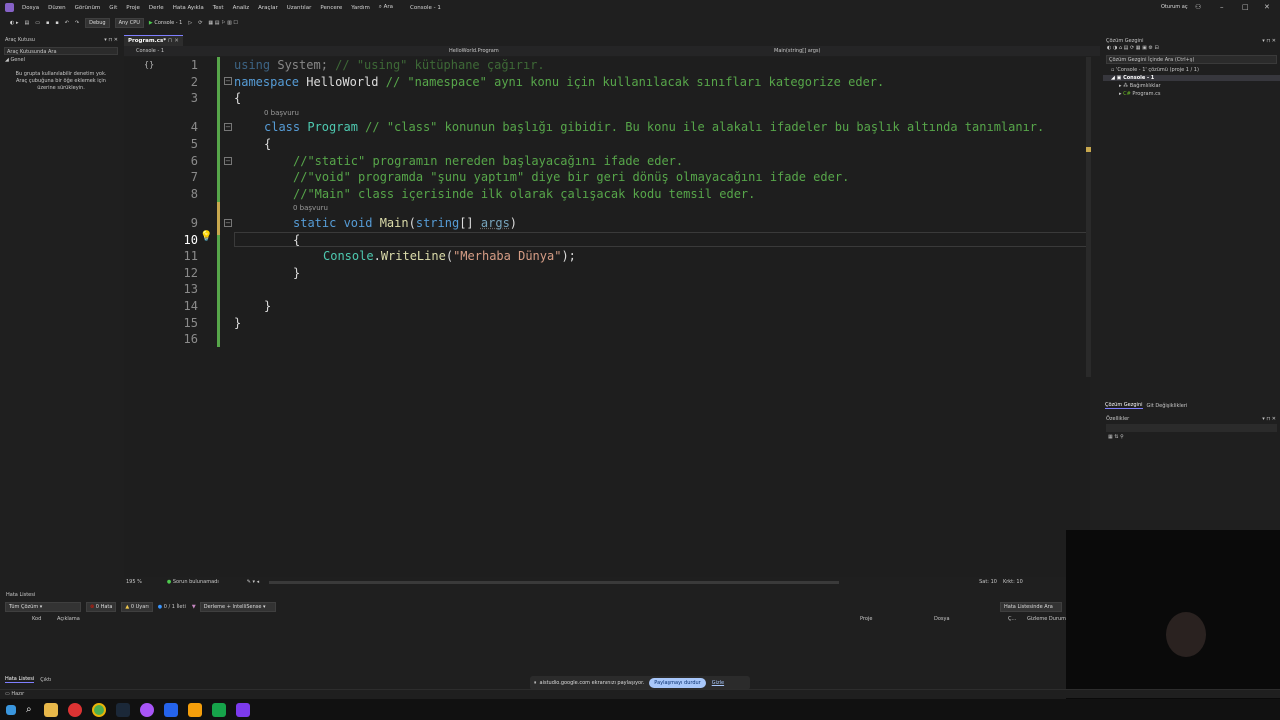 The image size is (1280, 720). What do you see at coordinates (29, 709) in the screenshot?
I see `taskbar-search-icon: ⌕` at bounding box center [29, 709].